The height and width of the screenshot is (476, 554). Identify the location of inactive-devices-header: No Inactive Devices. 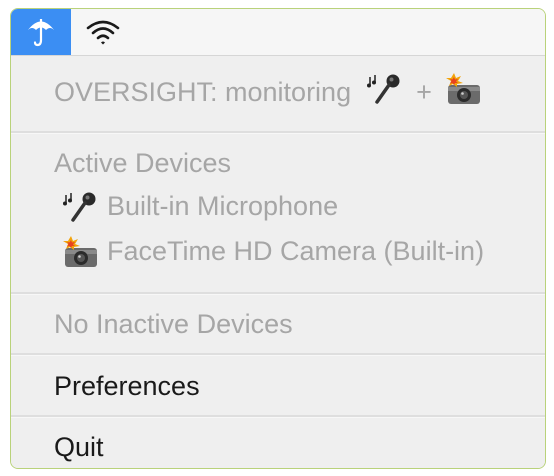
(173, 324).